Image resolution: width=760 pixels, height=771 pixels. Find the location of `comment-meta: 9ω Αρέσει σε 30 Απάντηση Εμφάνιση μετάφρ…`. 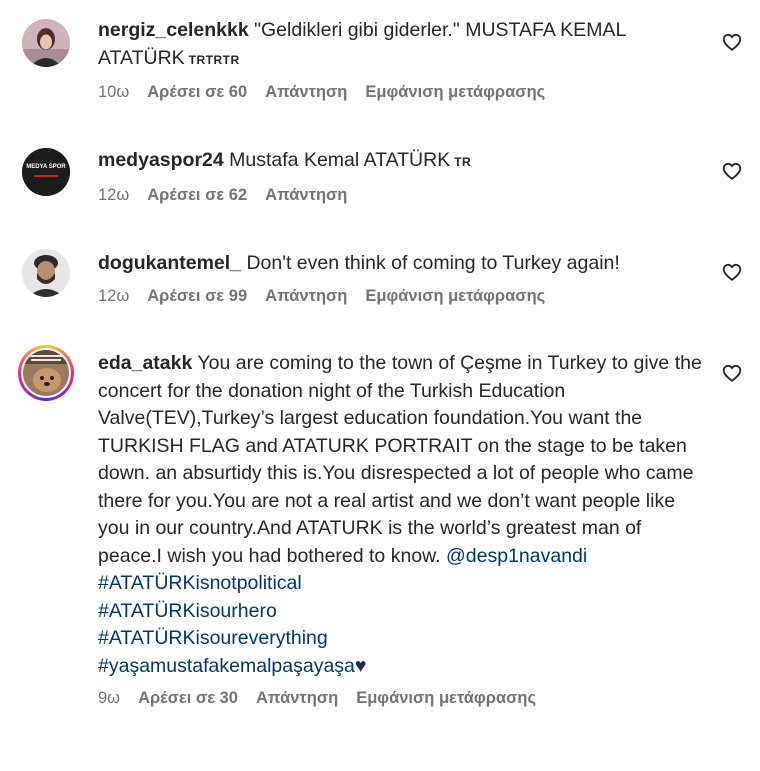

comment-meta: 9ω Αρέσει σε 30 Απάντηση Εμφάνιση μετάφρ… is located at coordinates (400, 698).